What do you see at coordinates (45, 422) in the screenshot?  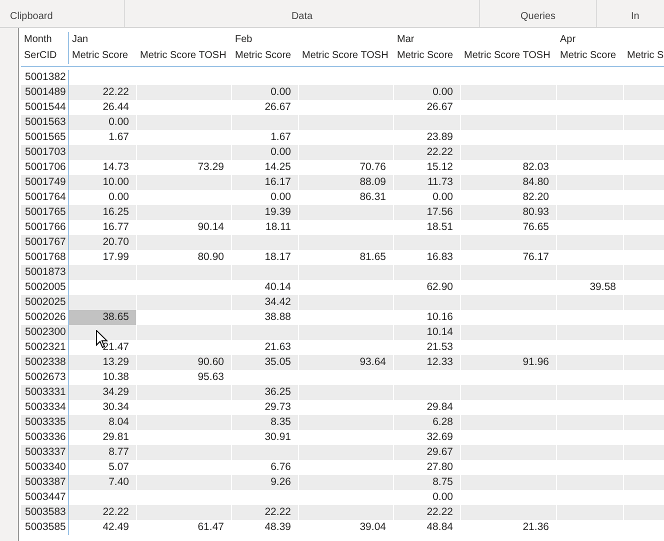 I see `row-header: 5003335` at bounding box center [45, 422].